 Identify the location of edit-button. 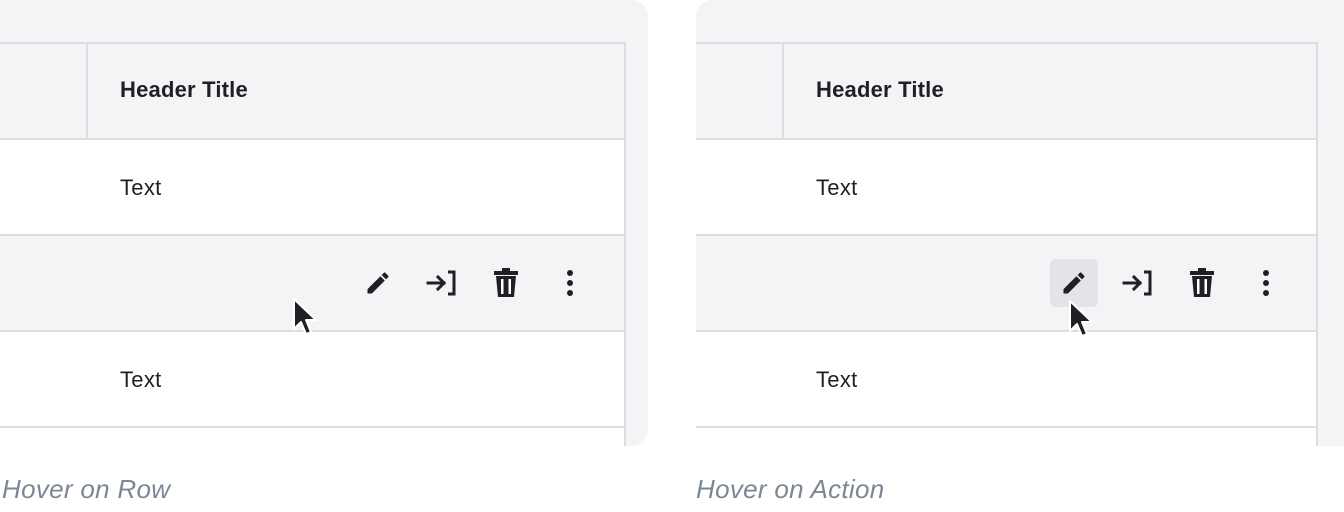
(378, 283).